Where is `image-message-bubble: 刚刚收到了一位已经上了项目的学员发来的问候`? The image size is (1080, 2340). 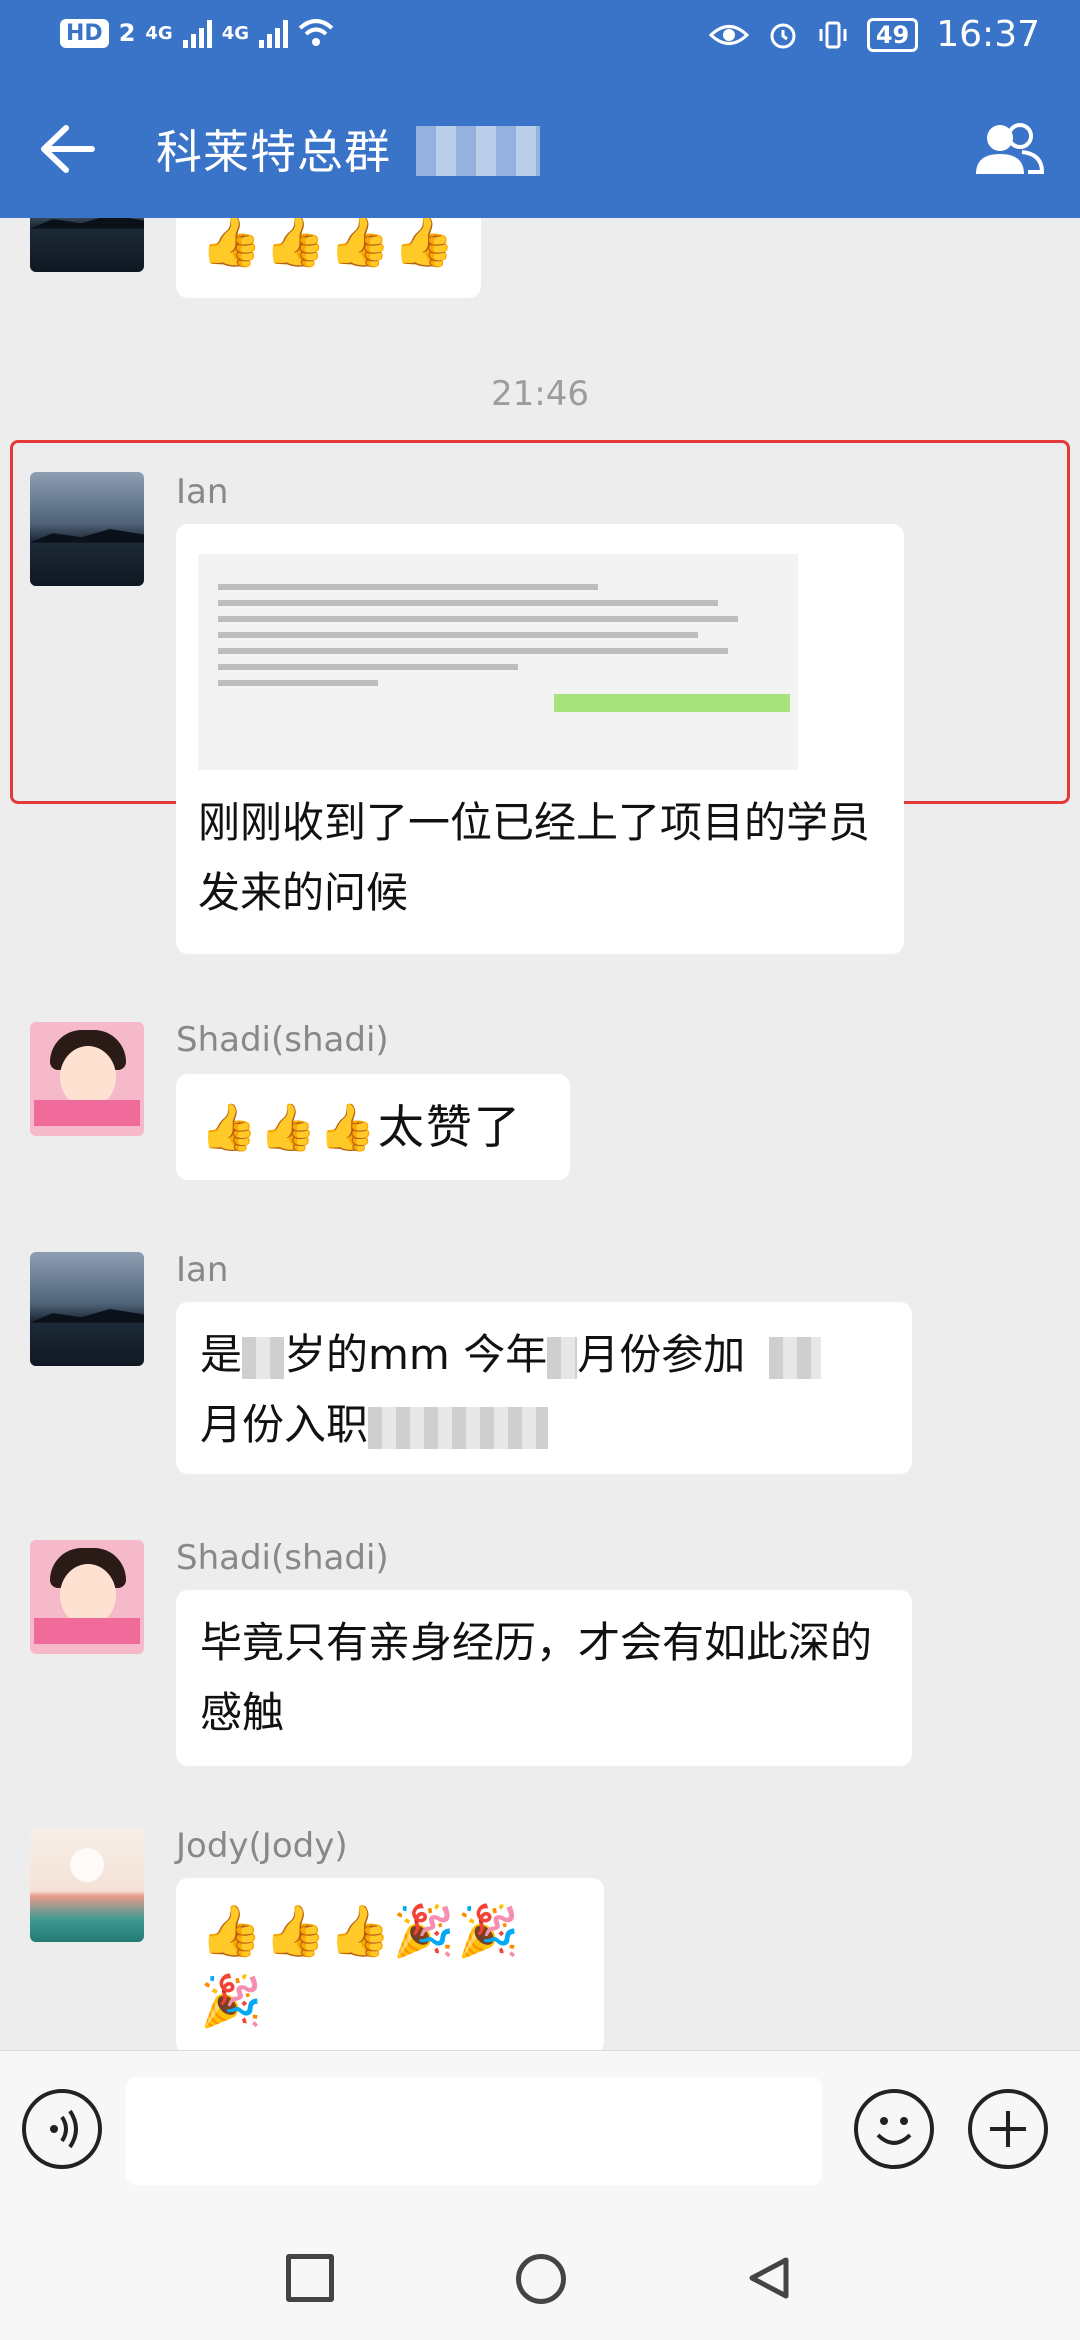 image-message-bubble: 刚刚收到了一位已经上了项目的学员发来的问候 is located at coordinates (540, 739).